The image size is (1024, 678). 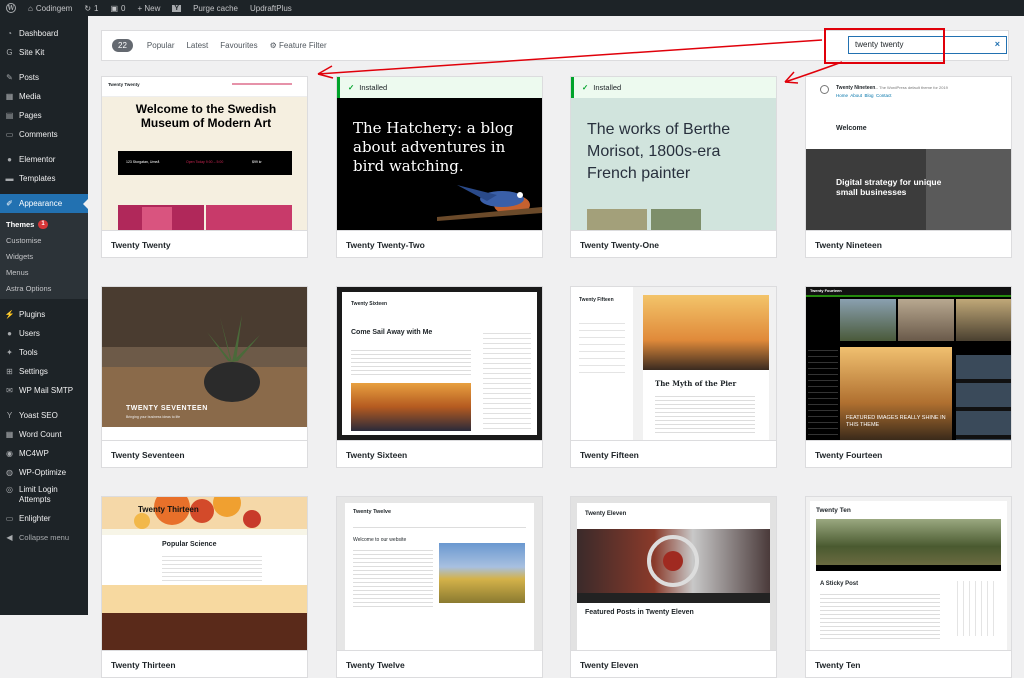 I want to click on wordpress-logo-button: W, so click(x=11, y=8).